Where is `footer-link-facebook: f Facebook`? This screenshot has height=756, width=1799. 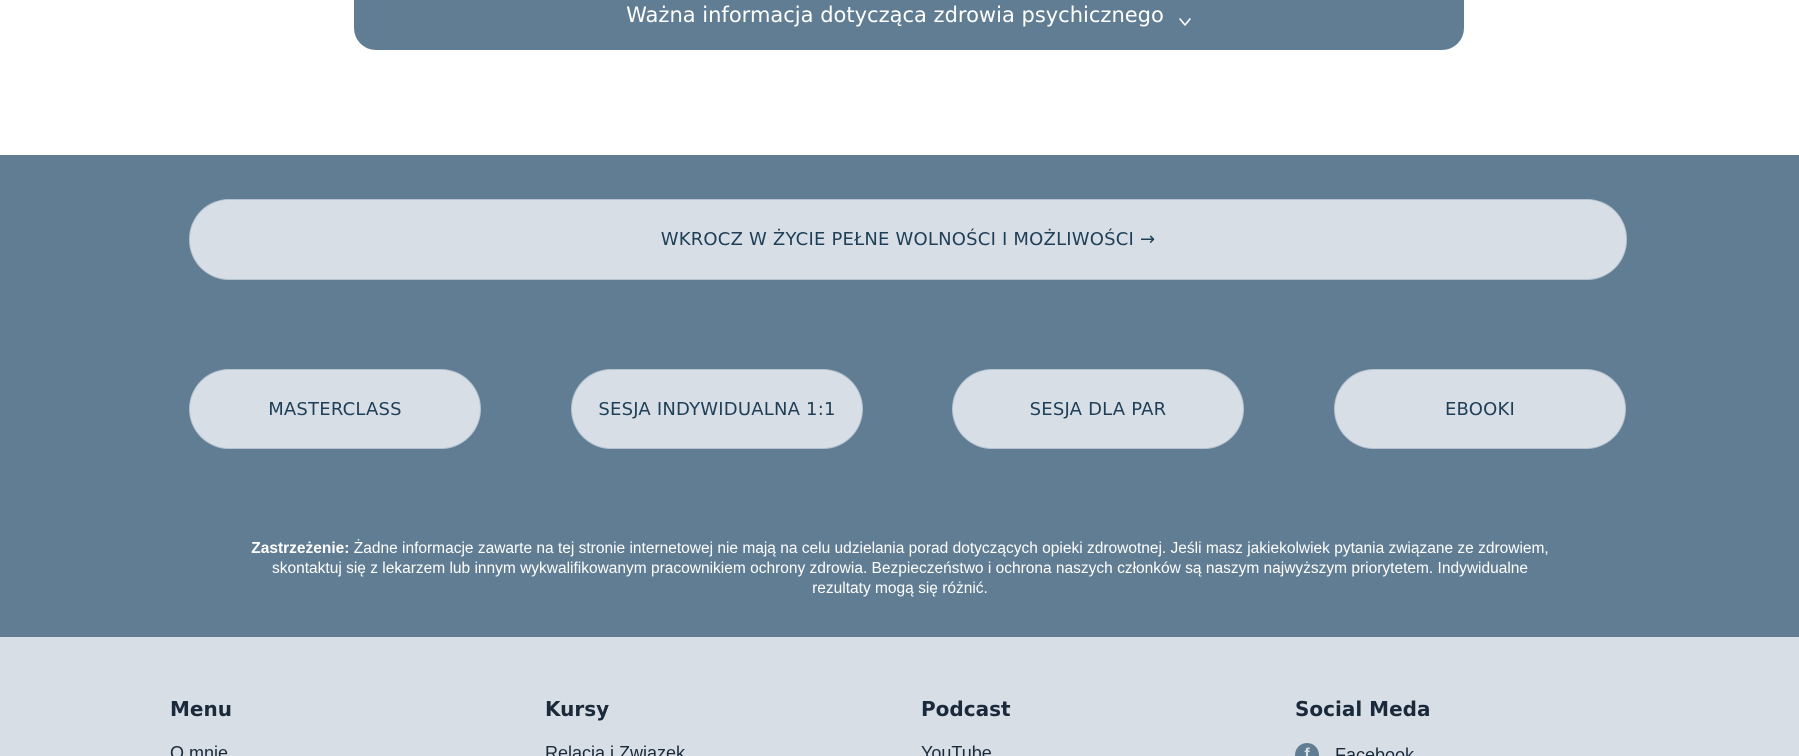 footer-link-facebook: f Facebook is located at coordinates (1362, 749).